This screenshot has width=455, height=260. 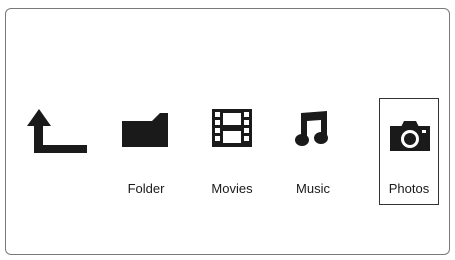 I want to click on folder-button: Folder, so click(x=146, y=153).